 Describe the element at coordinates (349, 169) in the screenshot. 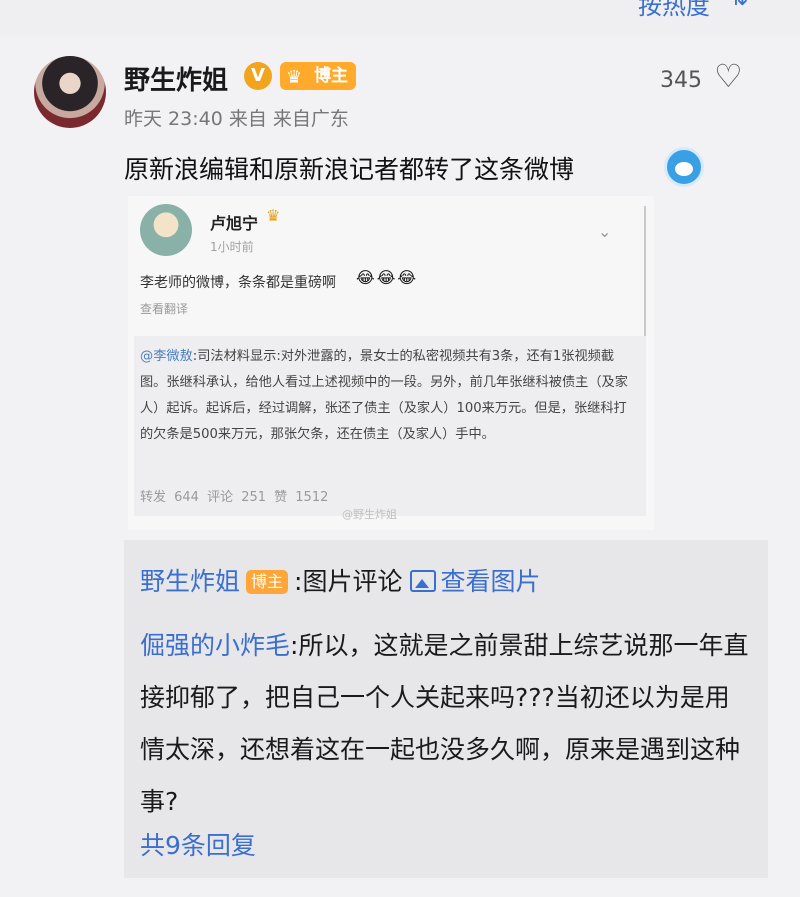

I see `post-text: 原新浪编辑和原新浪记者都转了这条微博` at that location.